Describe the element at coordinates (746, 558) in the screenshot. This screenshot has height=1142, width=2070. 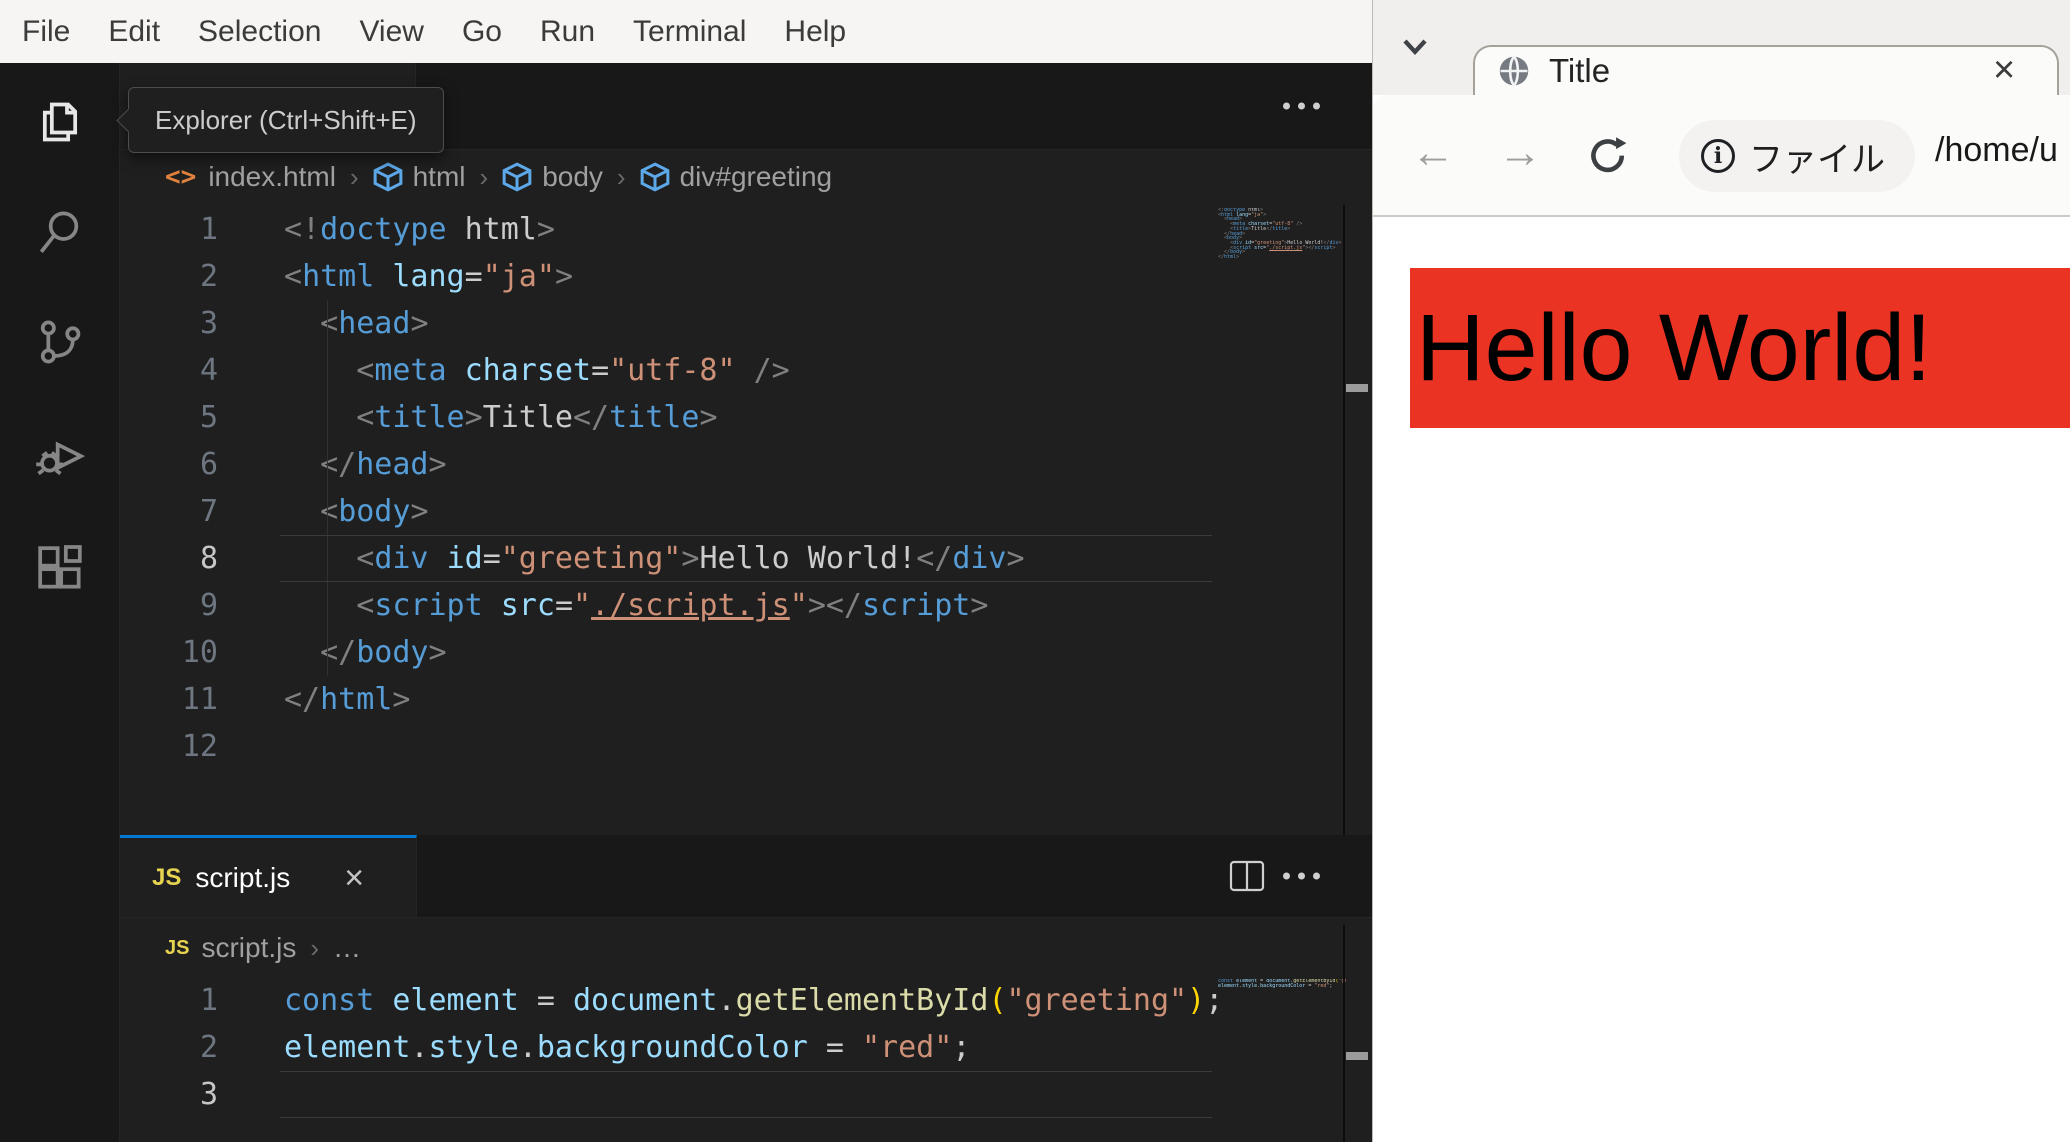
I see `current-line-highlight` at that location.